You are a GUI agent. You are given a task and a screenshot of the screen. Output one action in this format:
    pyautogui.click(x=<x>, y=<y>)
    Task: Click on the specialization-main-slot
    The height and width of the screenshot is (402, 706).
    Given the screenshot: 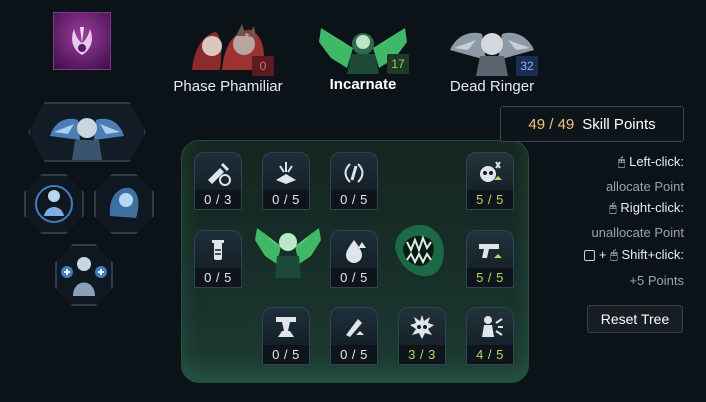 What is the action you would take?
    pyautogui.click(x=87, y=132)
    